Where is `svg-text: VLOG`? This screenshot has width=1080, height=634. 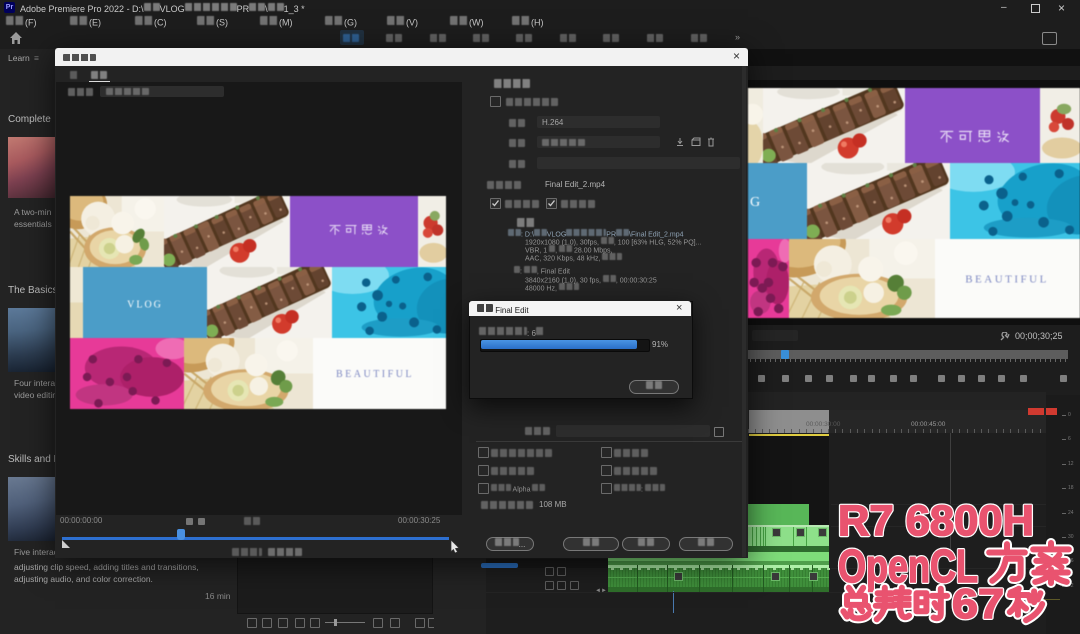
svg-text: VLOG is located at coordinates (145, 304).